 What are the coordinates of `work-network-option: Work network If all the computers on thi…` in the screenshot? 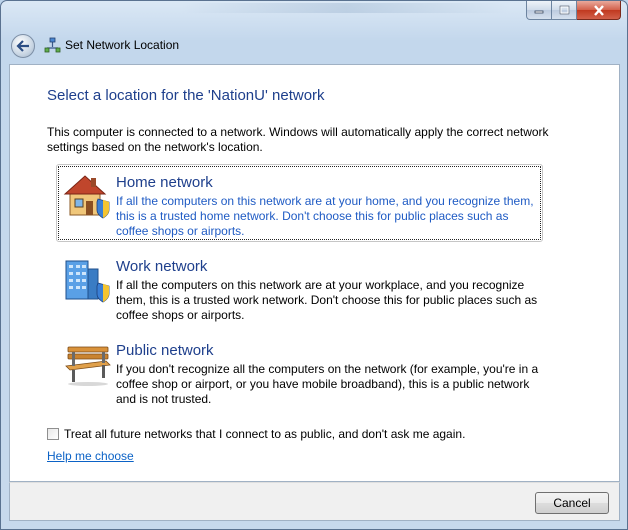 It's located at (299, 287).